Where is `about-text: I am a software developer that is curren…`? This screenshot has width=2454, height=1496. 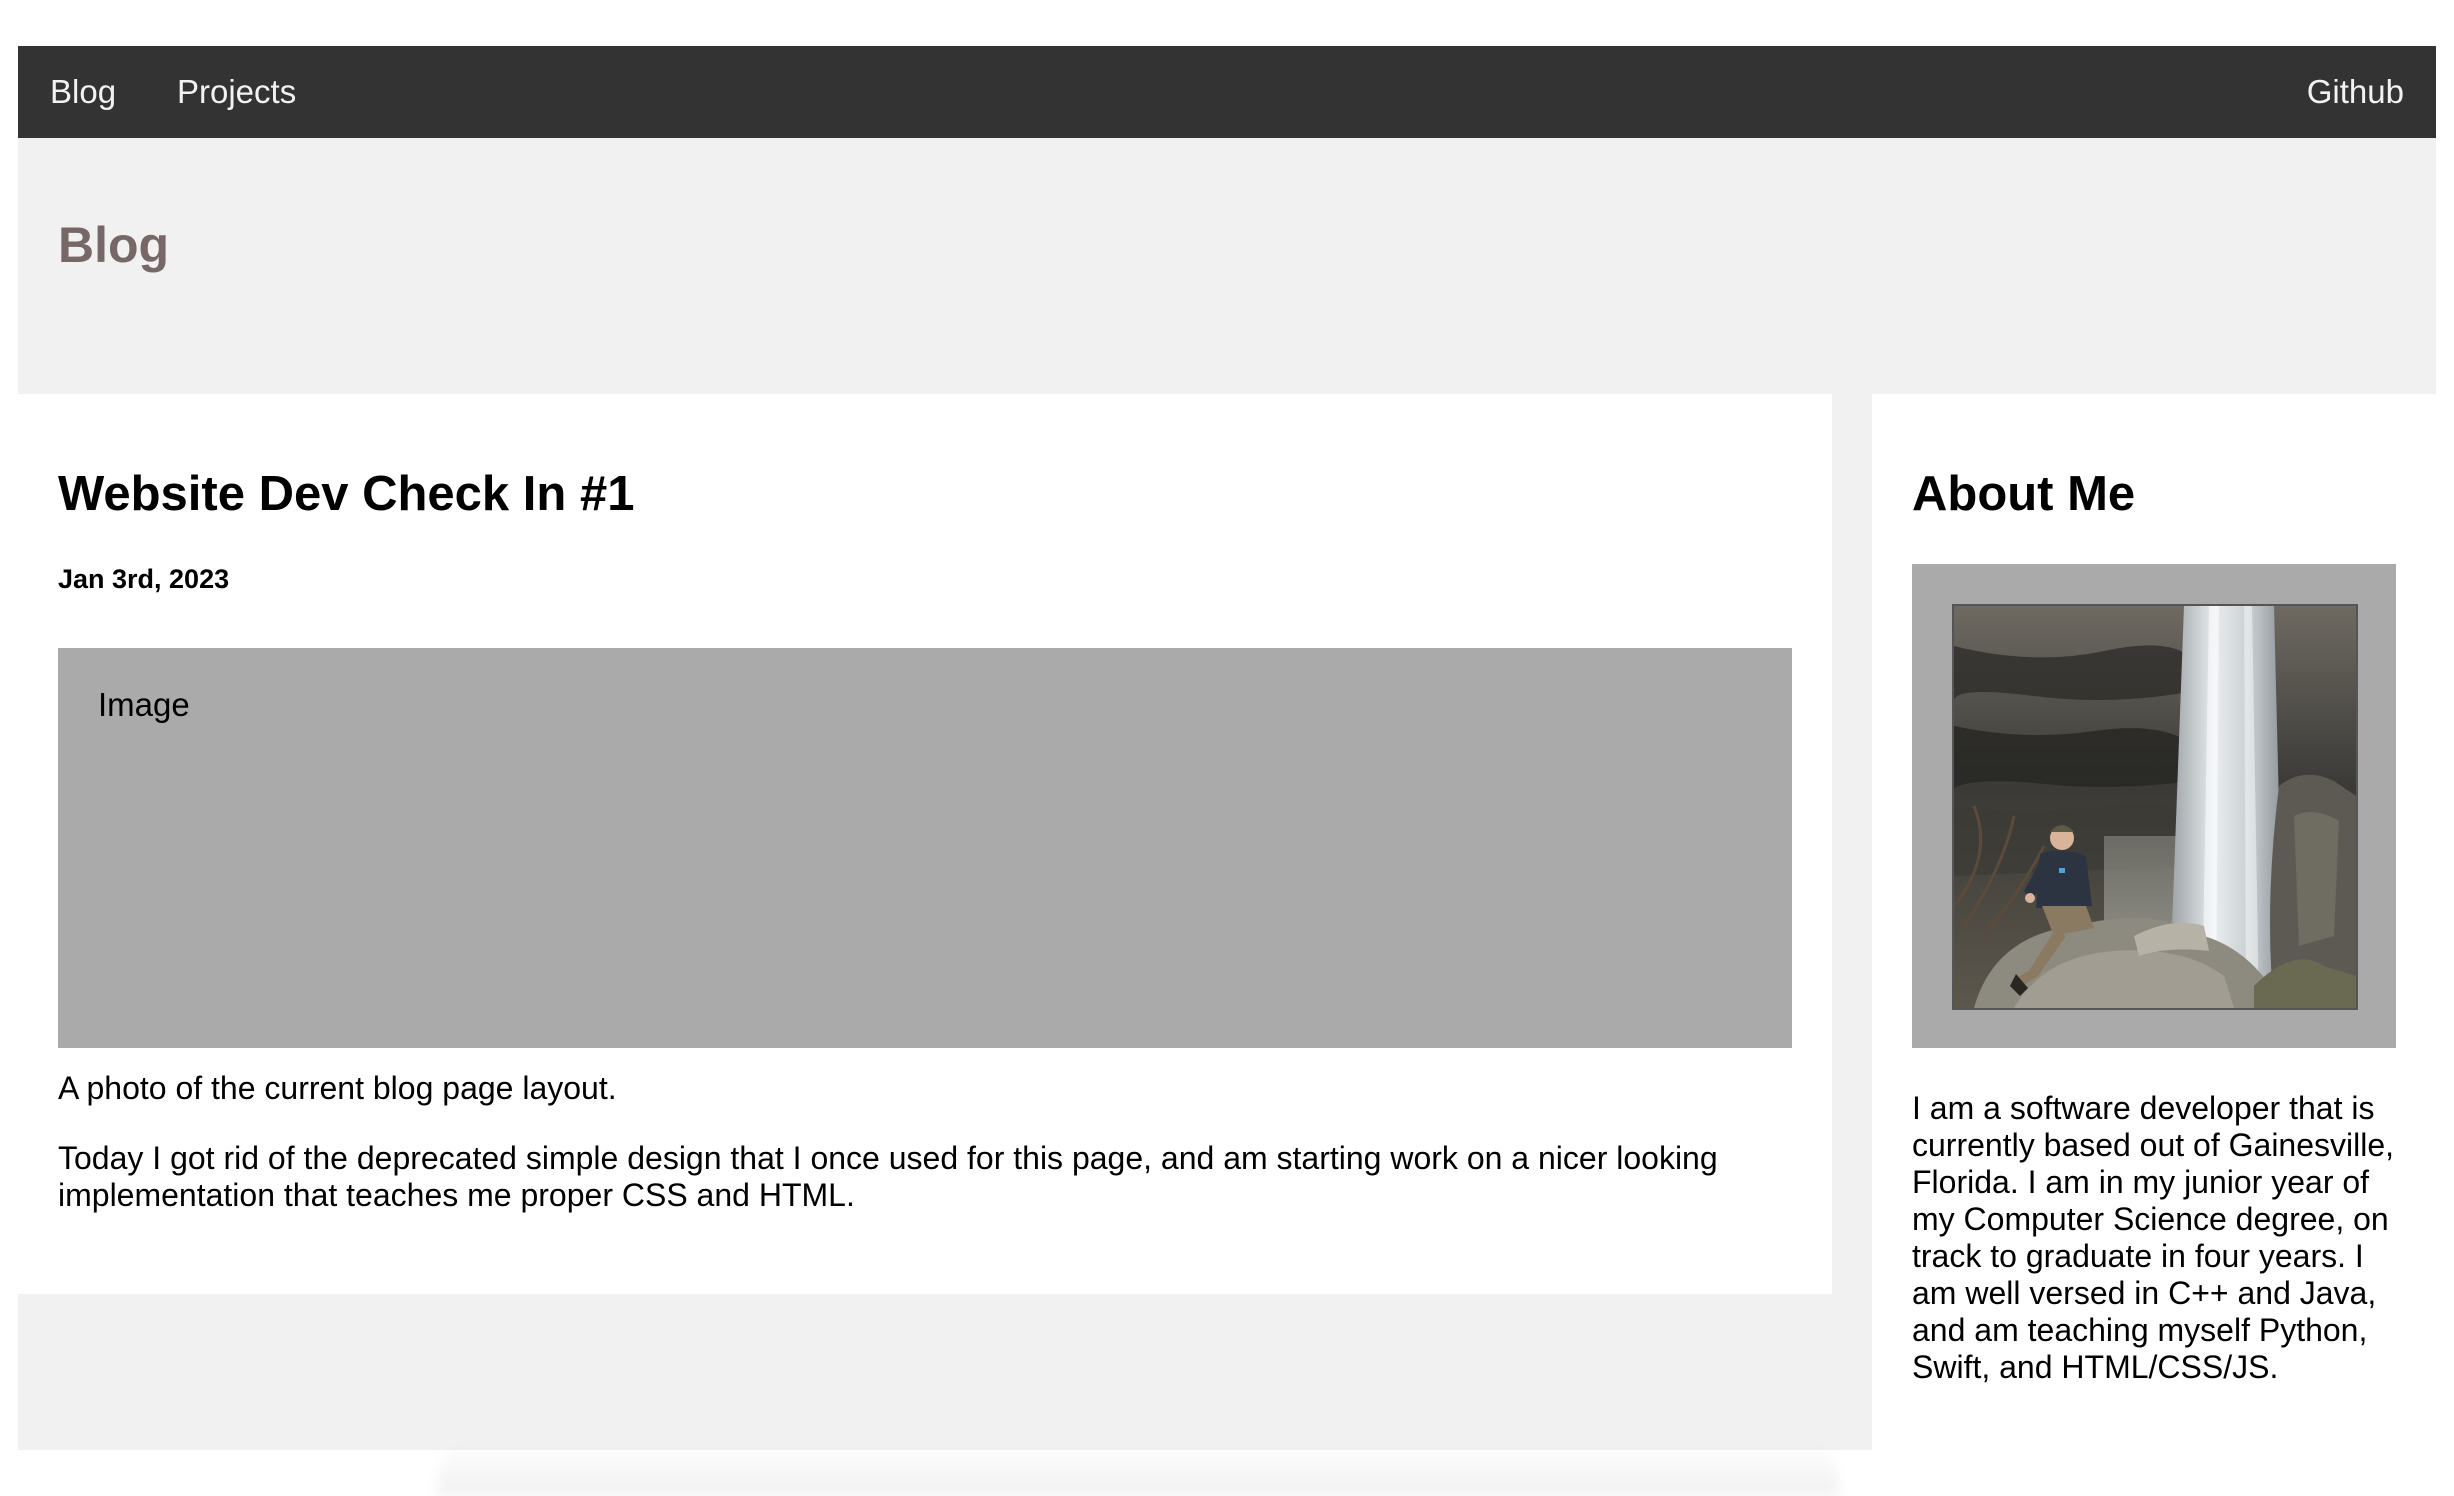
about-text: I am a software developer that is curren… is located at coordinates (2153, 1237).